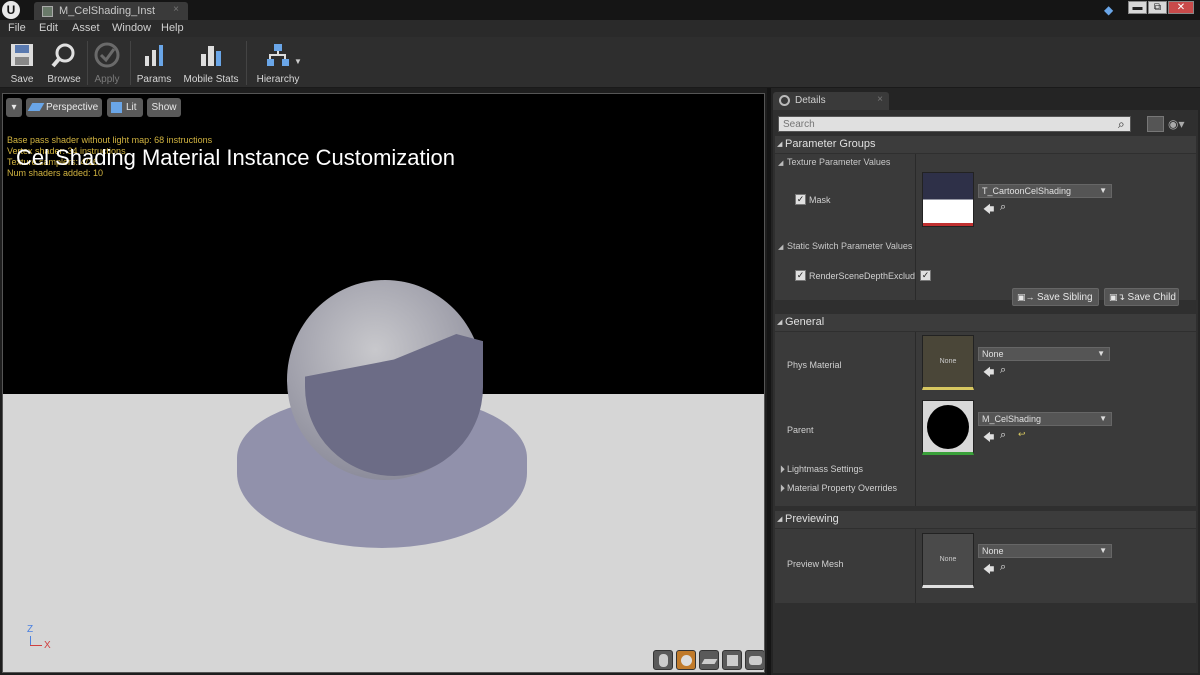 The image size is (1200, 675). Describe the element at coordinates (800, 275) in the screenshot. I see `render-depth-override-checkbox: ✓` at that location.